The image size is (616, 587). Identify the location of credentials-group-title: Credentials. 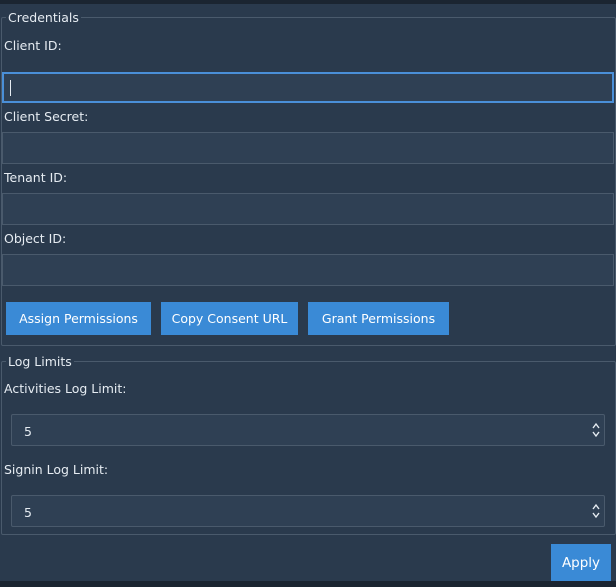
(43, 17).